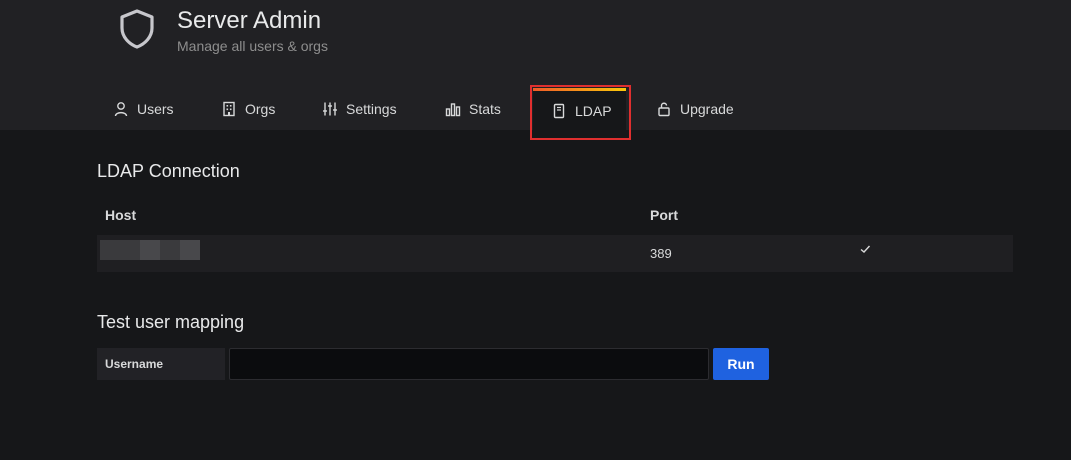 The height and width of the screenshot is (460, 1071). I want to click on tab-bar: Users Orgs Settings Stats LDAP Upgrade, so click(535, 109).